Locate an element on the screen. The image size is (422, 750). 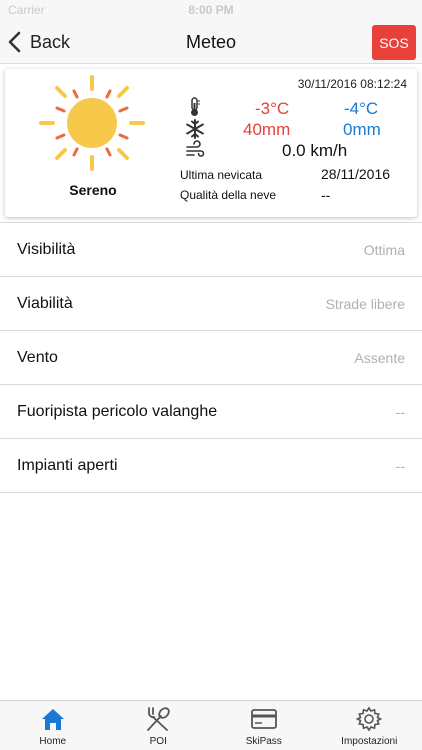
card-icon is located at coordinates (263, 719).